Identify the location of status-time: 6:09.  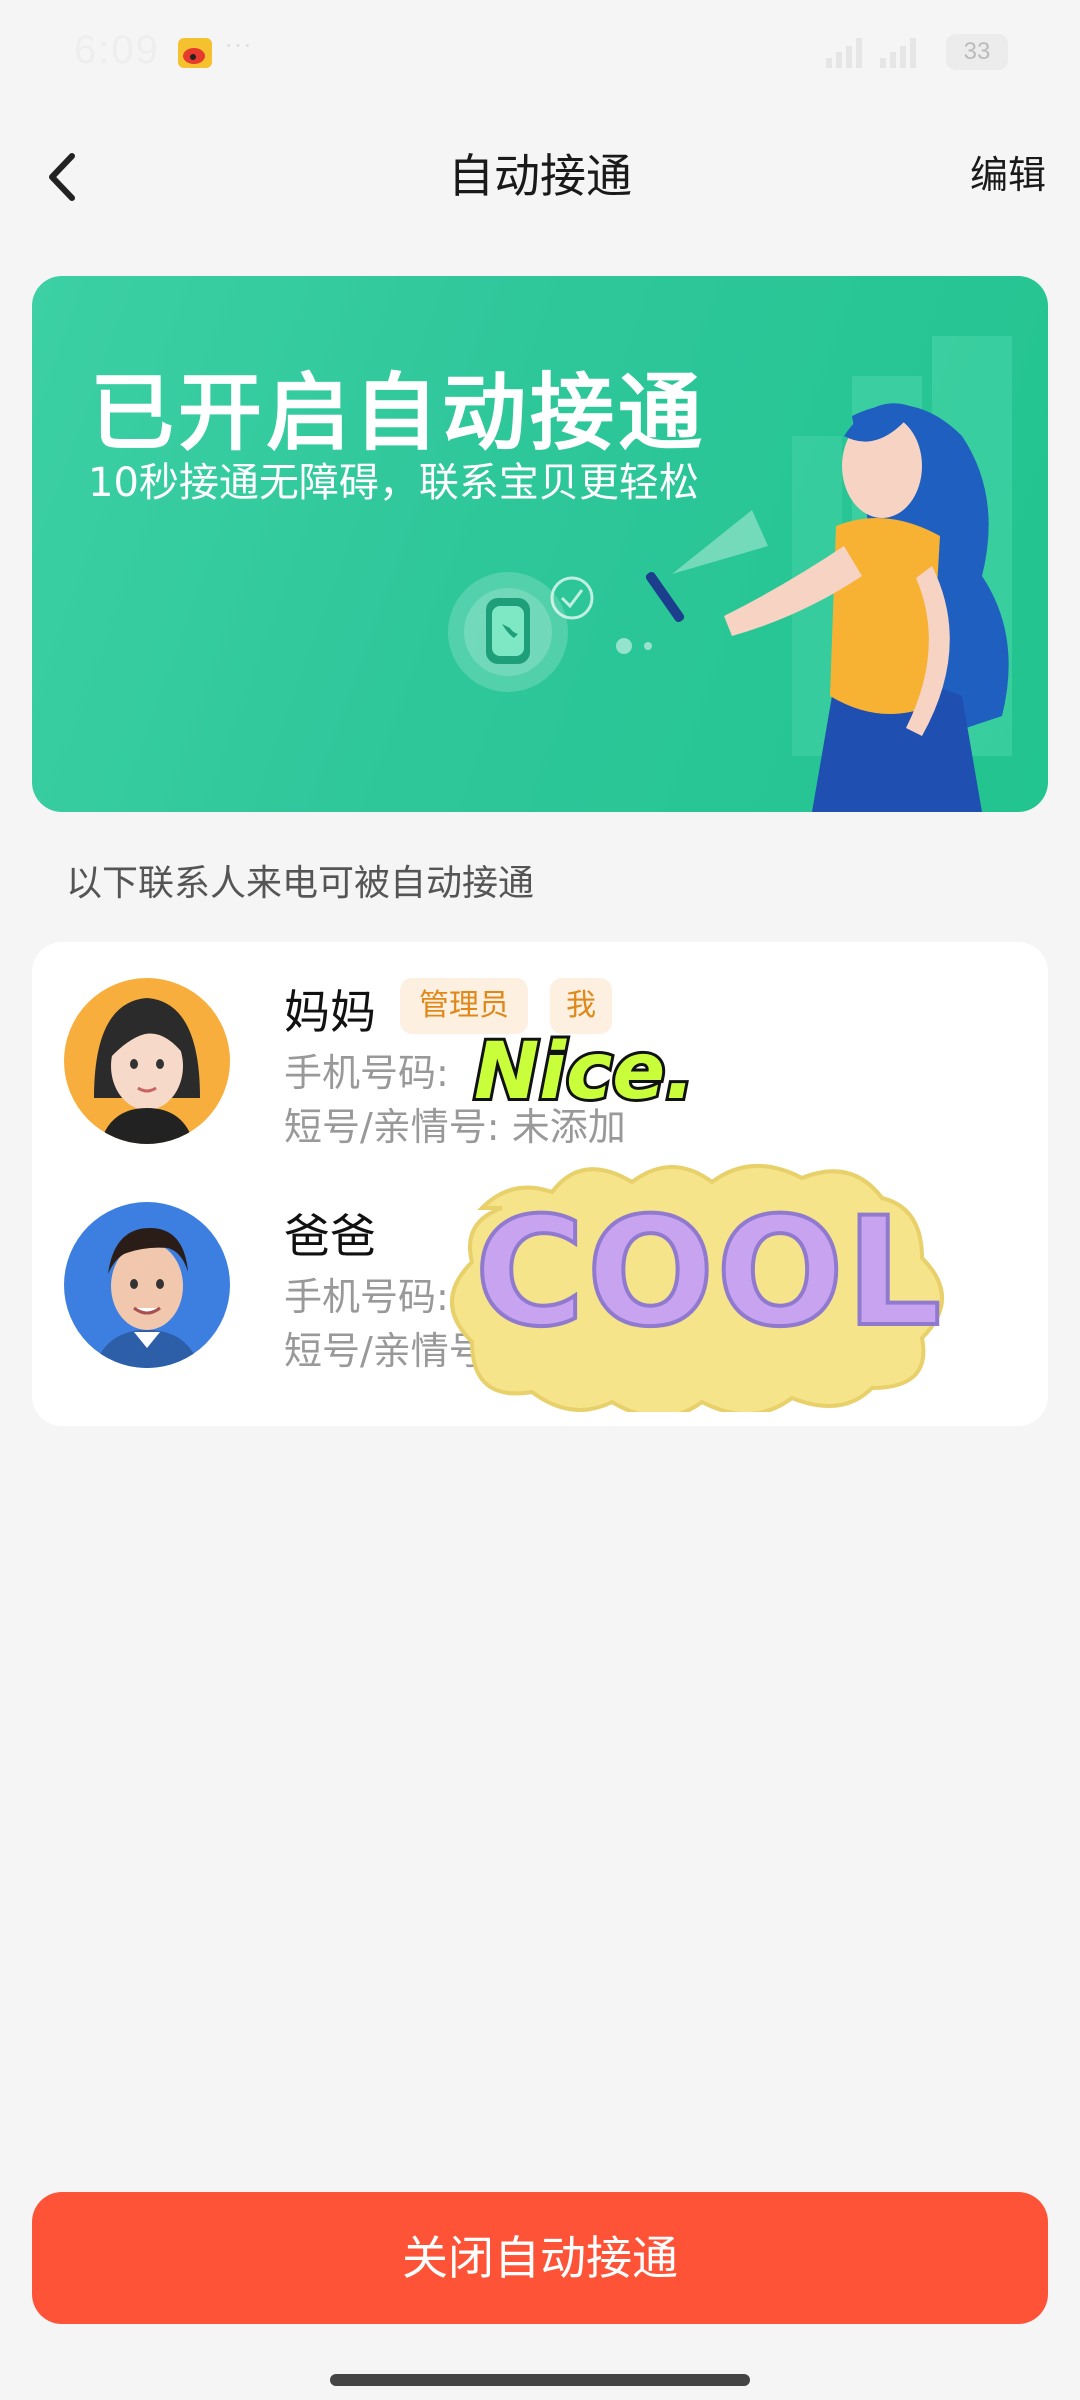
(117, 50).